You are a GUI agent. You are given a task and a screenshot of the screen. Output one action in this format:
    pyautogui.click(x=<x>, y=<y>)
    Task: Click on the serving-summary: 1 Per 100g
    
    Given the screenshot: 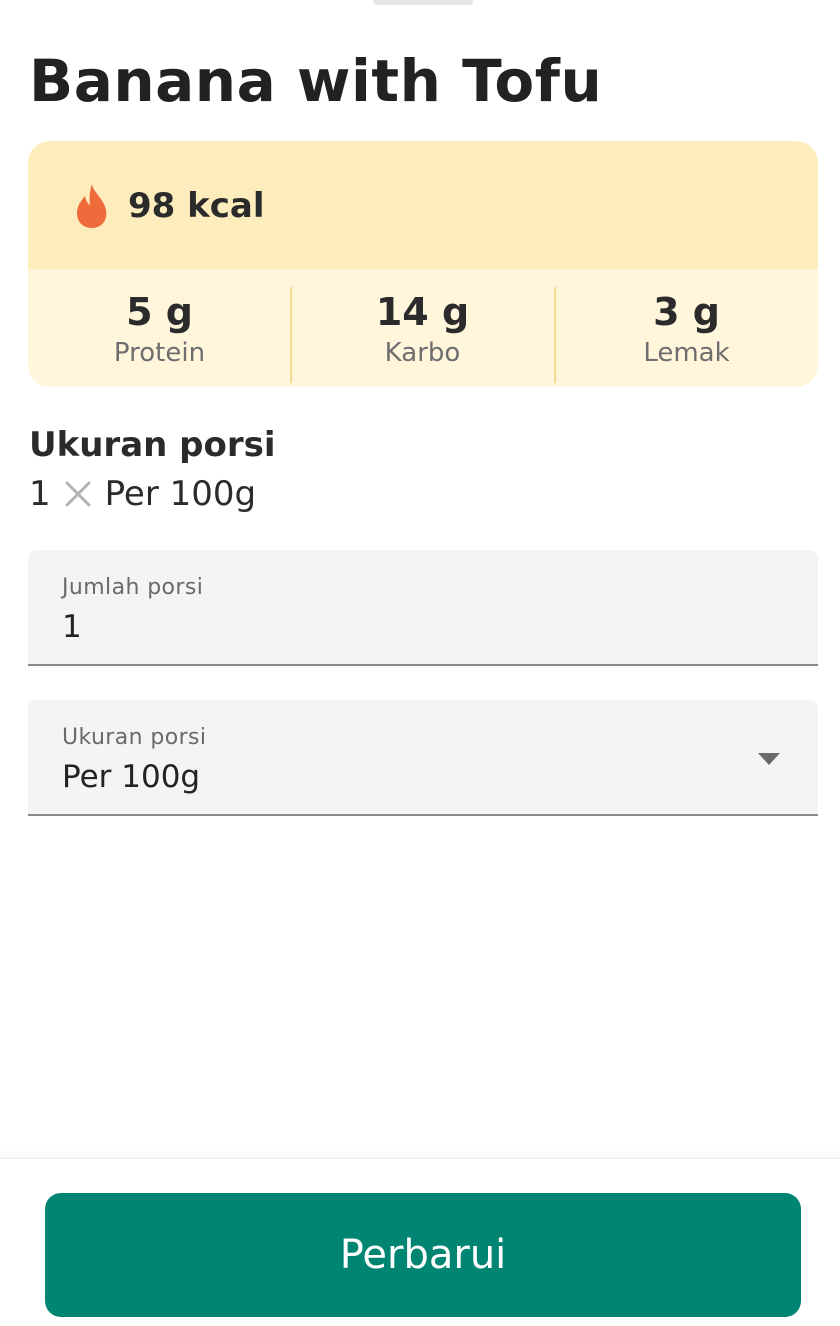 What is the action you would take?
    pyautogui.click(x=142, y=494)
    